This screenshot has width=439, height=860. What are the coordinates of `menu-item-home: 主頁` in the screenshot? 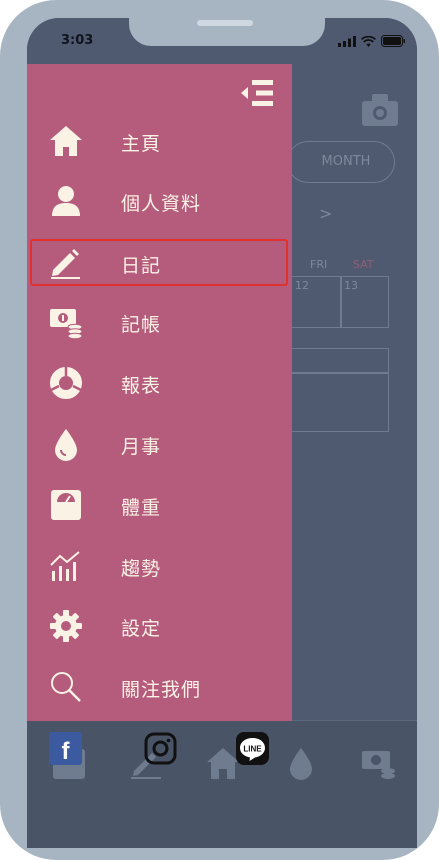 It's located at (159, 142).